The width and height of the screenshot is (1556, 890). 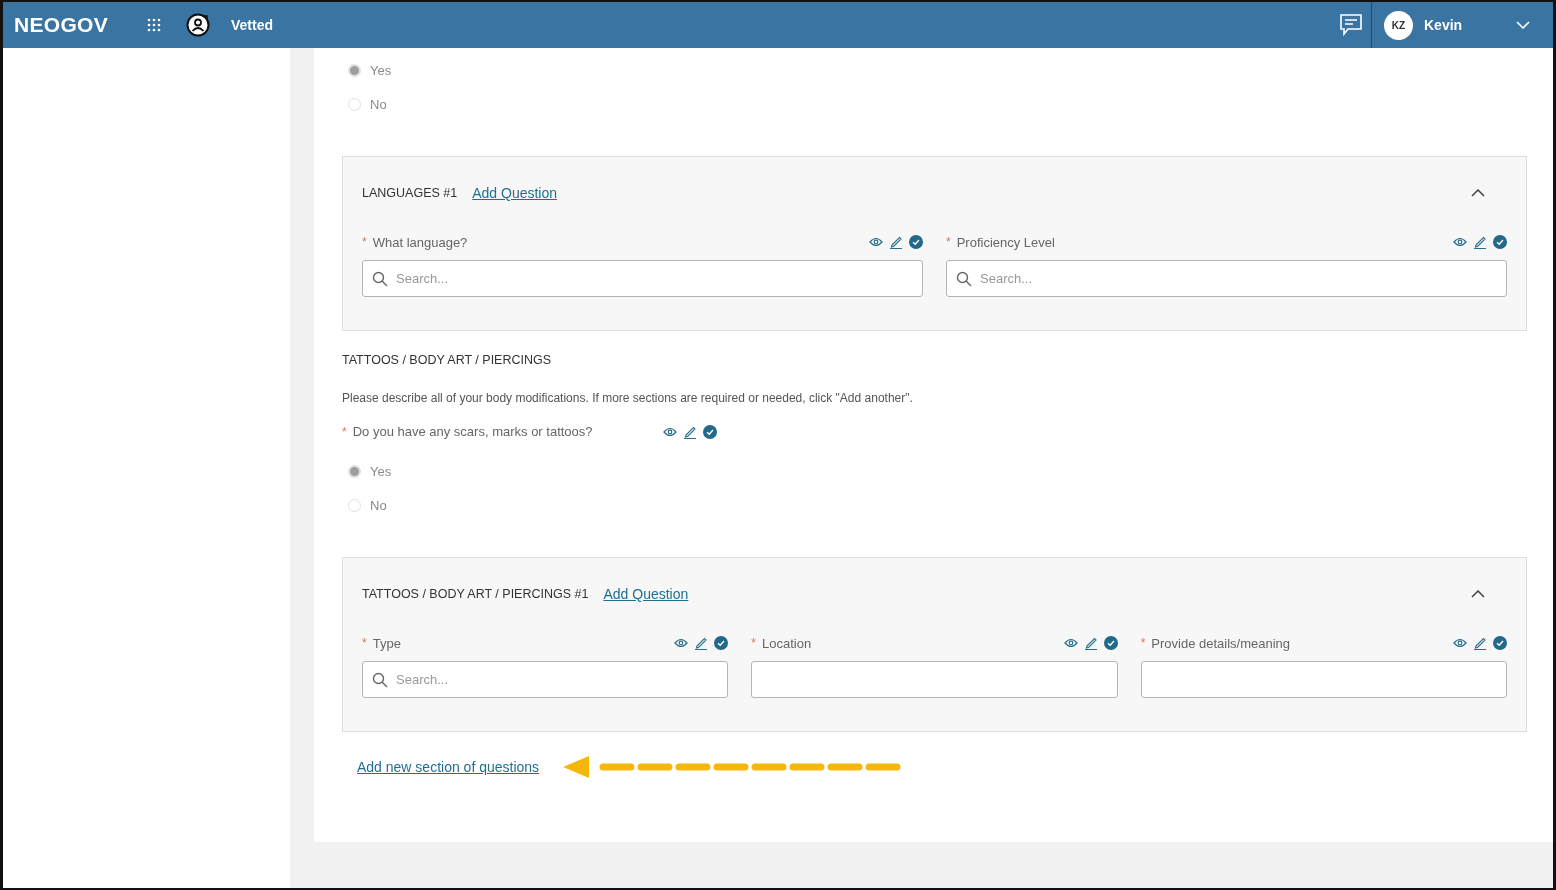 I want to click on chevron-down-icon, so click(x=1523, y=25).